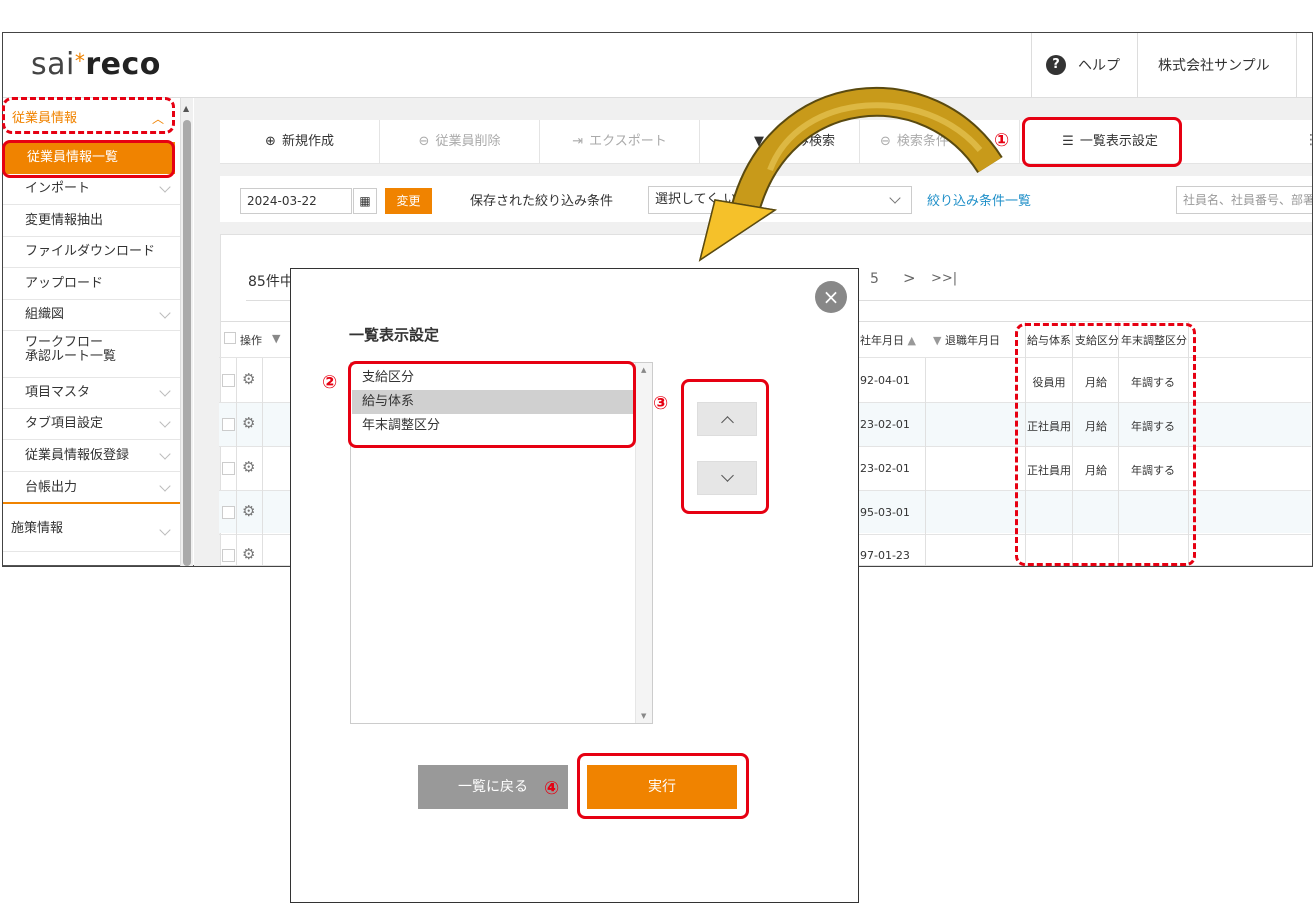 The height and width of the screenshot is (903, 1313). What do you see at coordinates (1214, 66) in the screenshot?
I see `company-name: 株式会社サンプル` at bounding box center [1214, 66].